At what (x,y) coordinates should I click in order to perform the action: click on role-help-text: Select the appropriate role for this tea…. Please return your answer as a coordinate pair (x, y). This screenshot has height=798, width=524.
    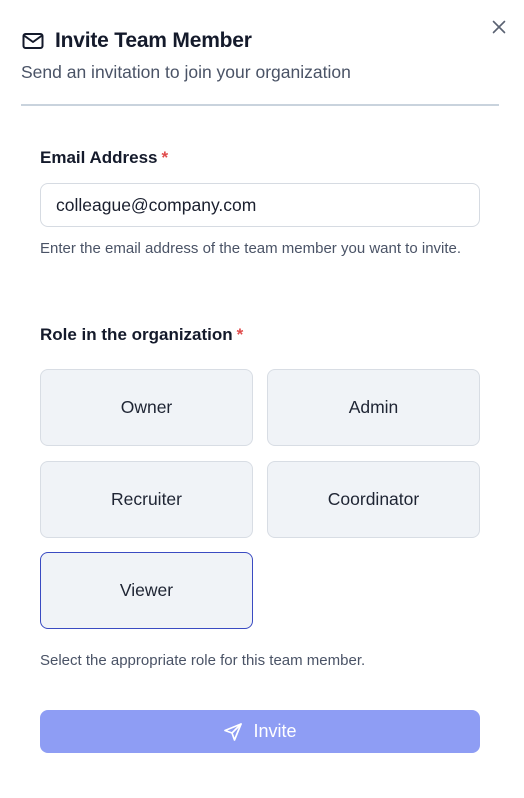
    Looking at the image, I should click on (203, 660).